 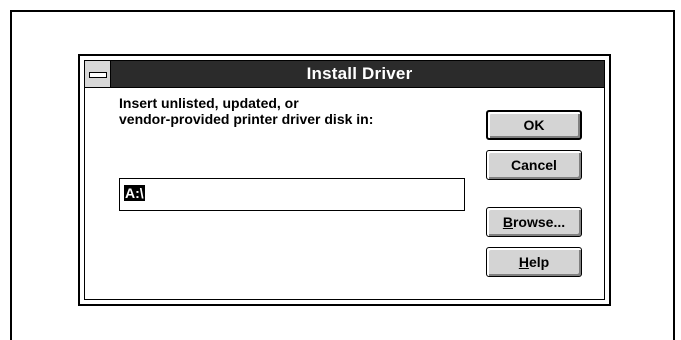 I want to click on title-bar: Install Driver, so click(x=344, y=74).